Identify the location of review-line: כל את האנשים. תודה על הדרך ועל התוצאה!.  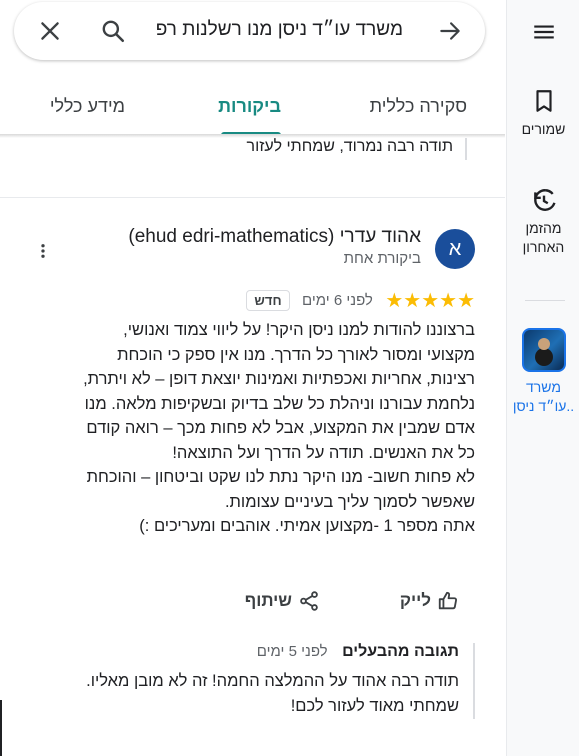
(323, 452).